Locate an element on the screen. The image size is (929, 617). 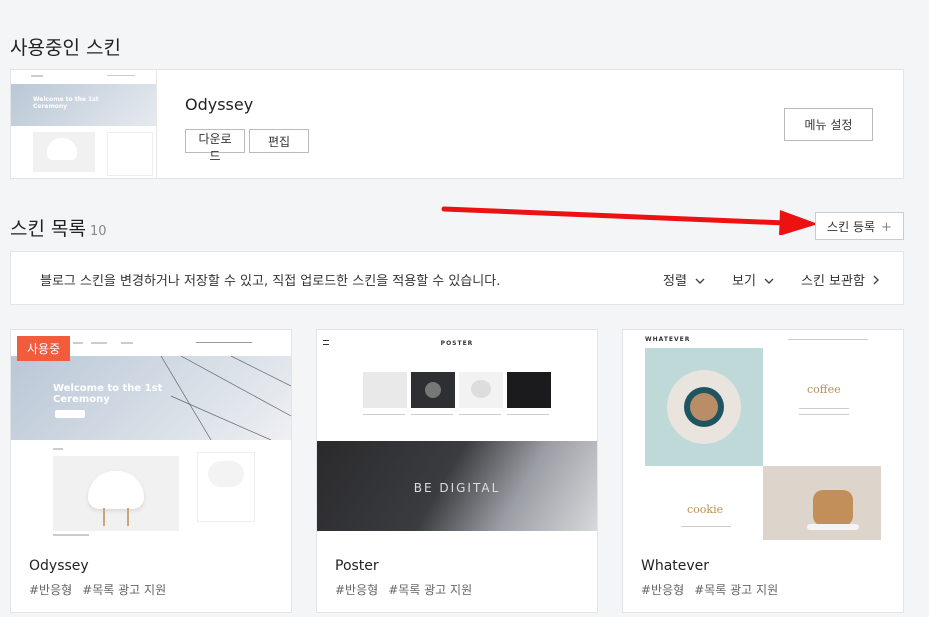
plus-icon: + is located at coordinates (886, 227).